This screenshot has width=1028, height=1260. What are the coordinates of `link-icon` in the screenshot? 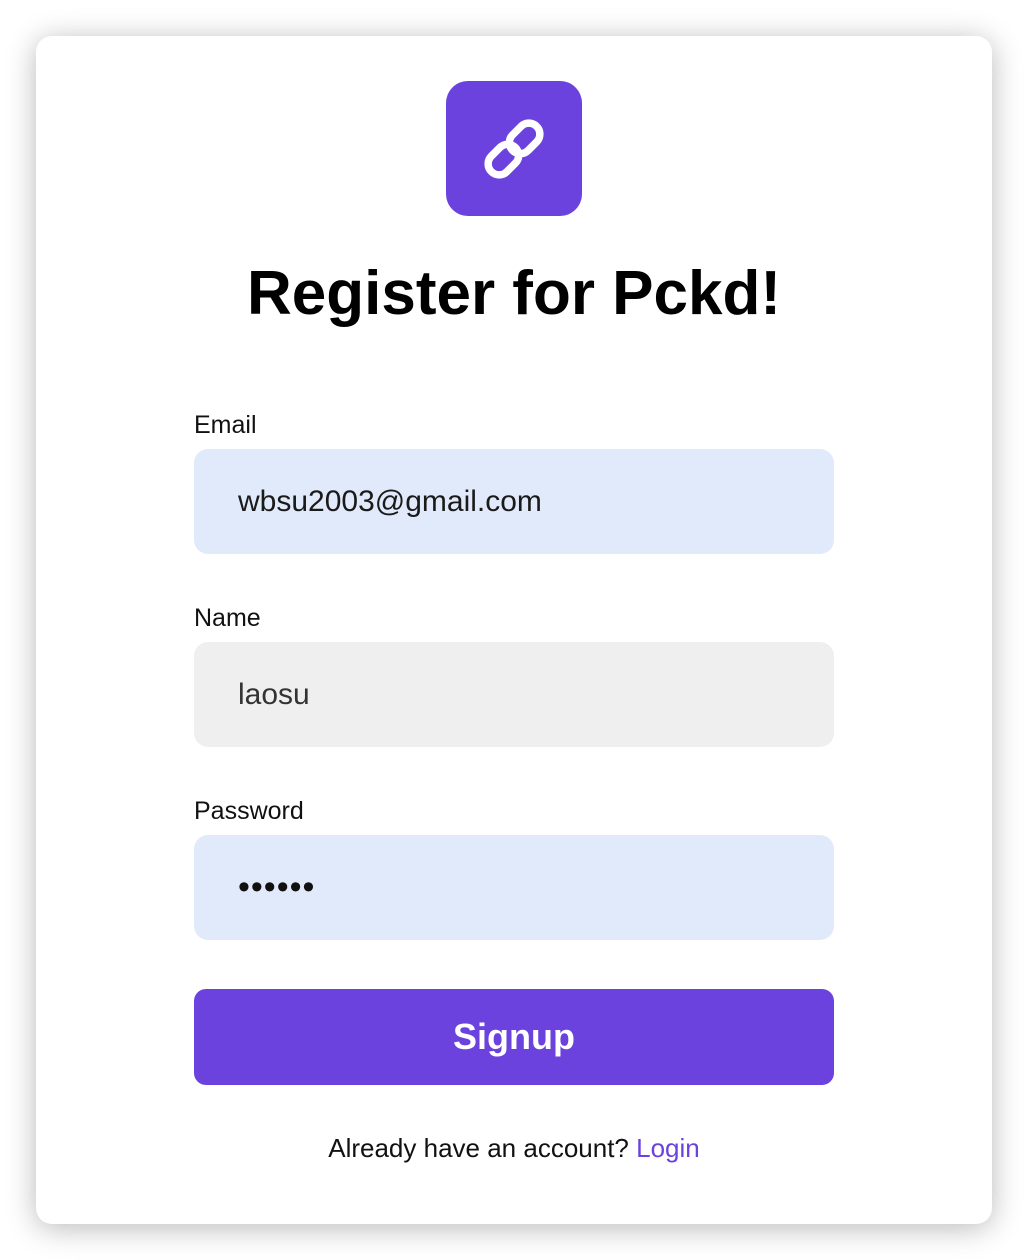 It's located at (514, 148).